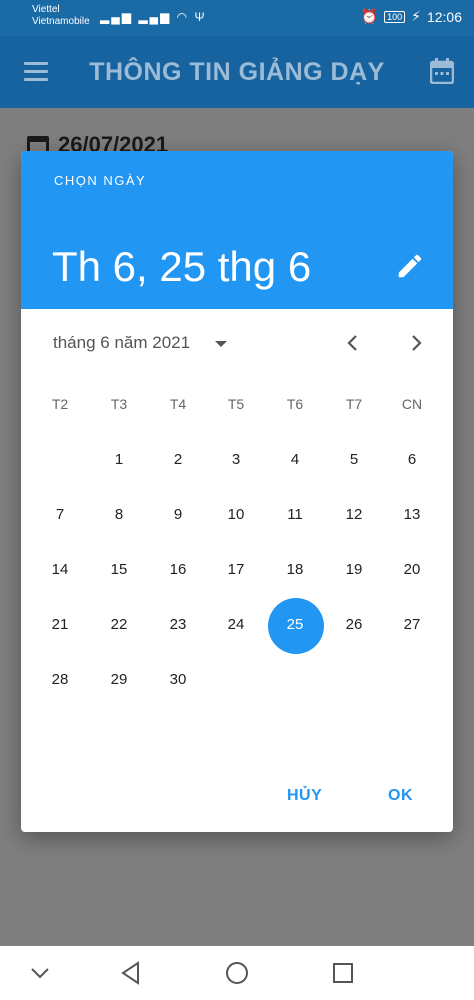  I want to click on selected-day: 25, so click(295, 625).